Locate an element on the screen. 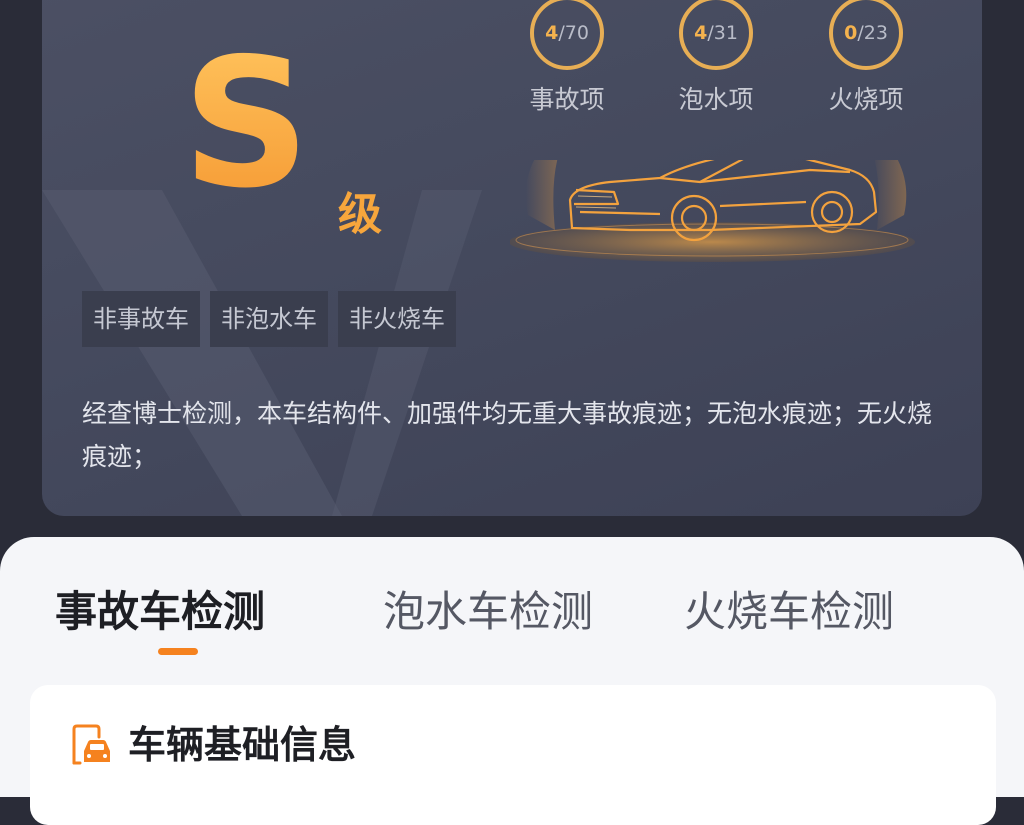 Image resolution: width=1024 pixels, height=825 pixels. tab-flood-inspection: 泡水车检测 is located at coordinates (488, 612).